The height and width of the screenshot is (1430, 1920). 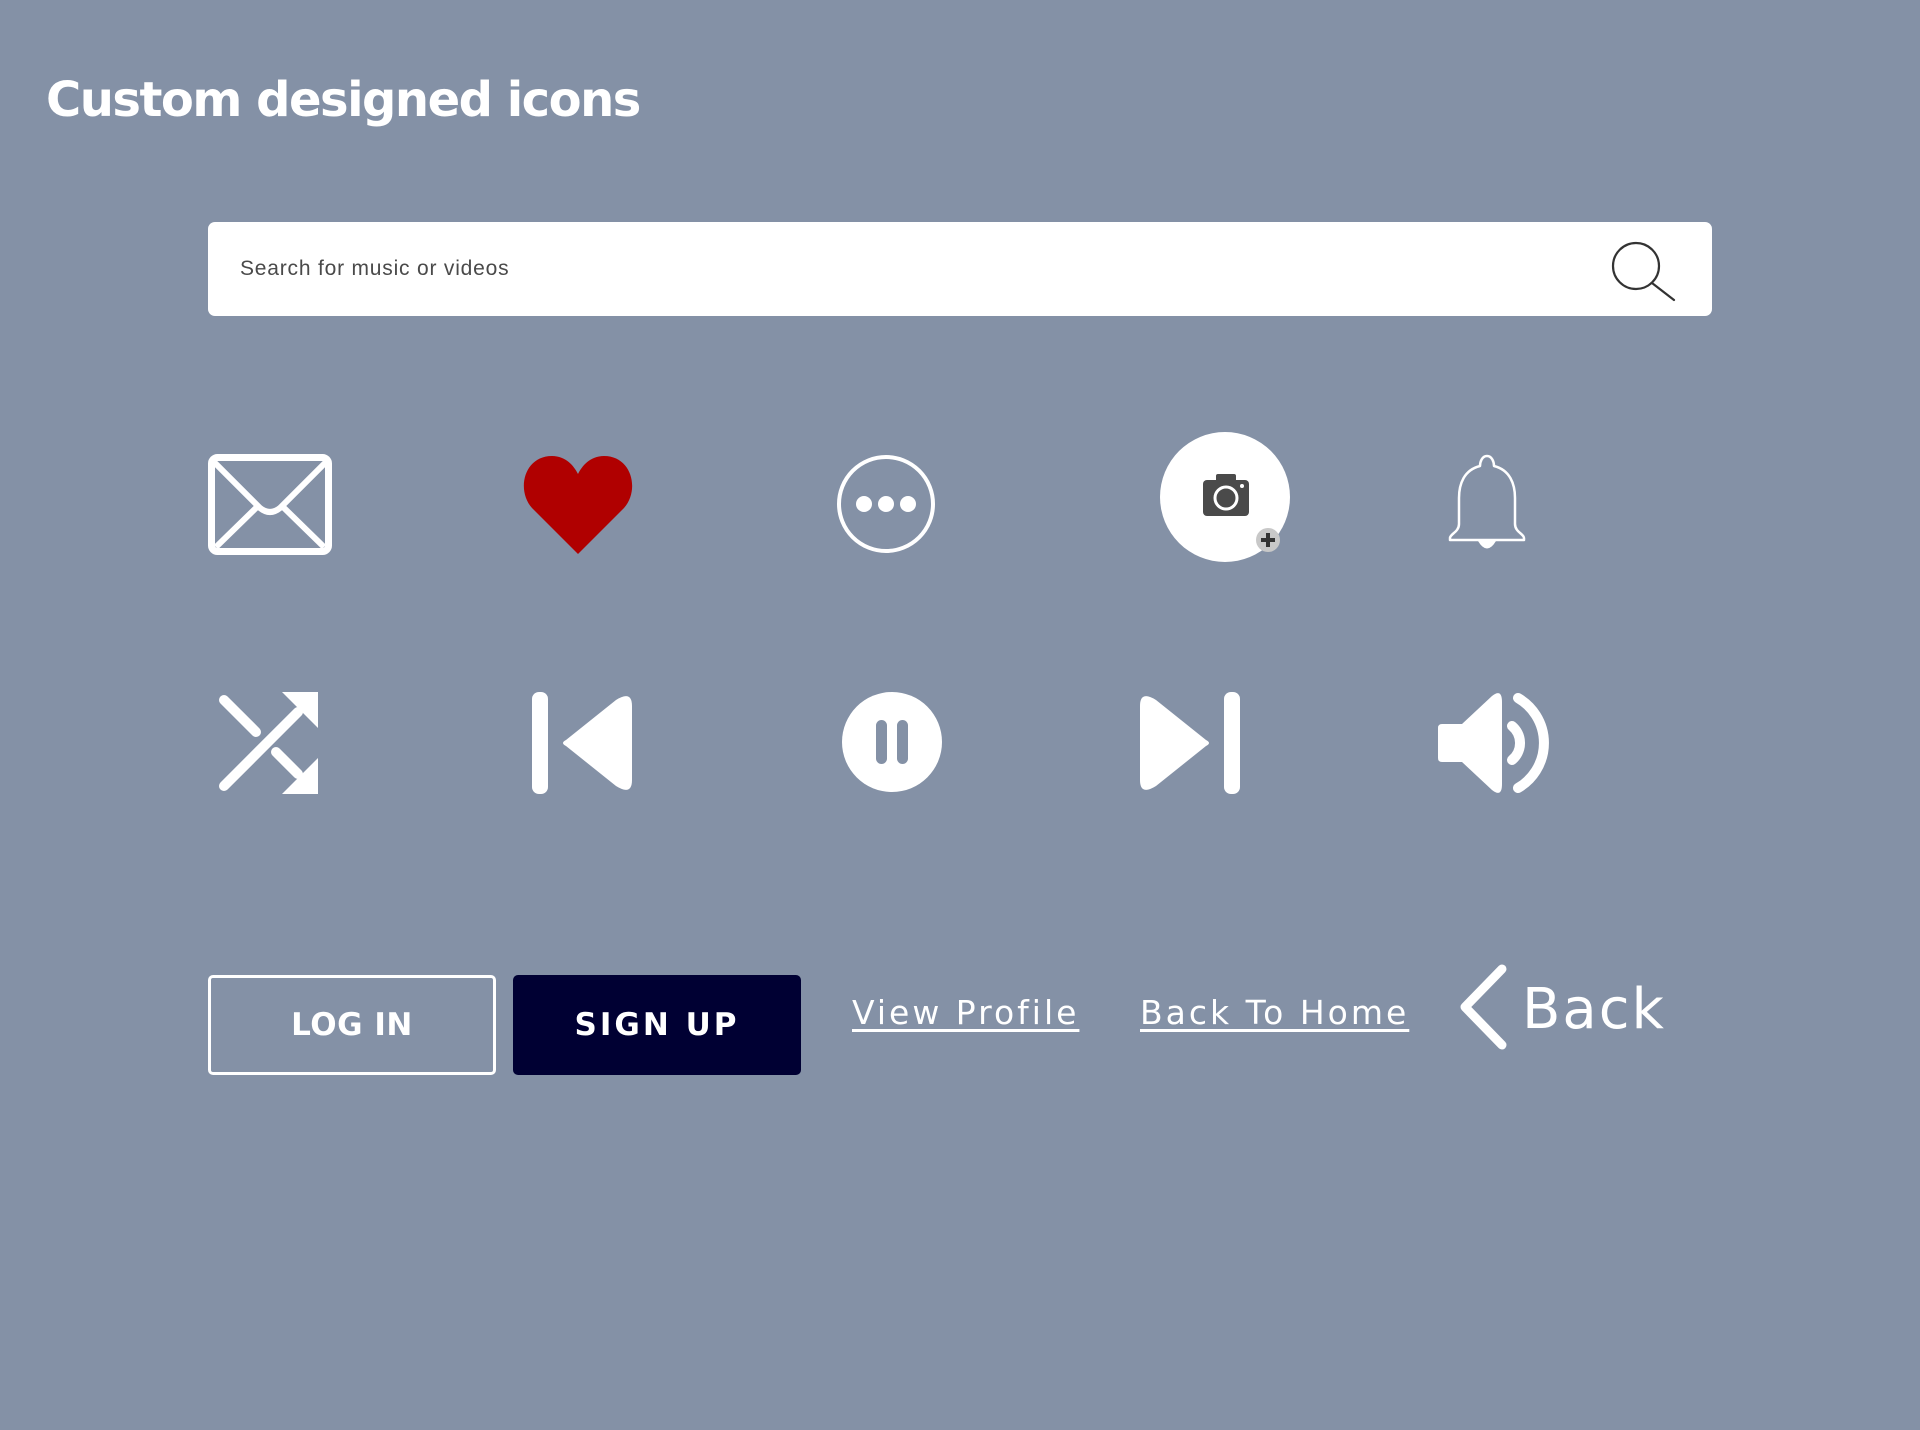 I want to click on login-button: LOG IN, so click(x=352, y=1025).